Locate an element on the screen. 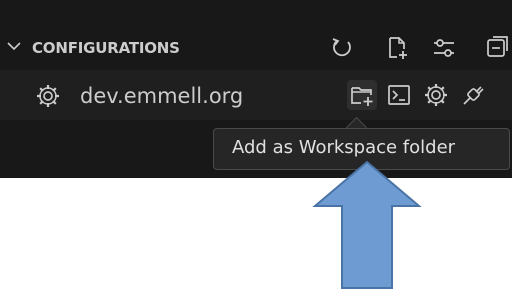  item-label: dev.emmell.org is located at coordinates (162, 96).